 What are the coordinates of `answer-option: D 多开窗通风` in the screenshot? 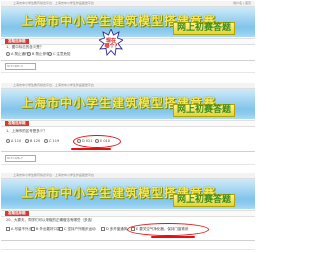 It's located at (114, 229).